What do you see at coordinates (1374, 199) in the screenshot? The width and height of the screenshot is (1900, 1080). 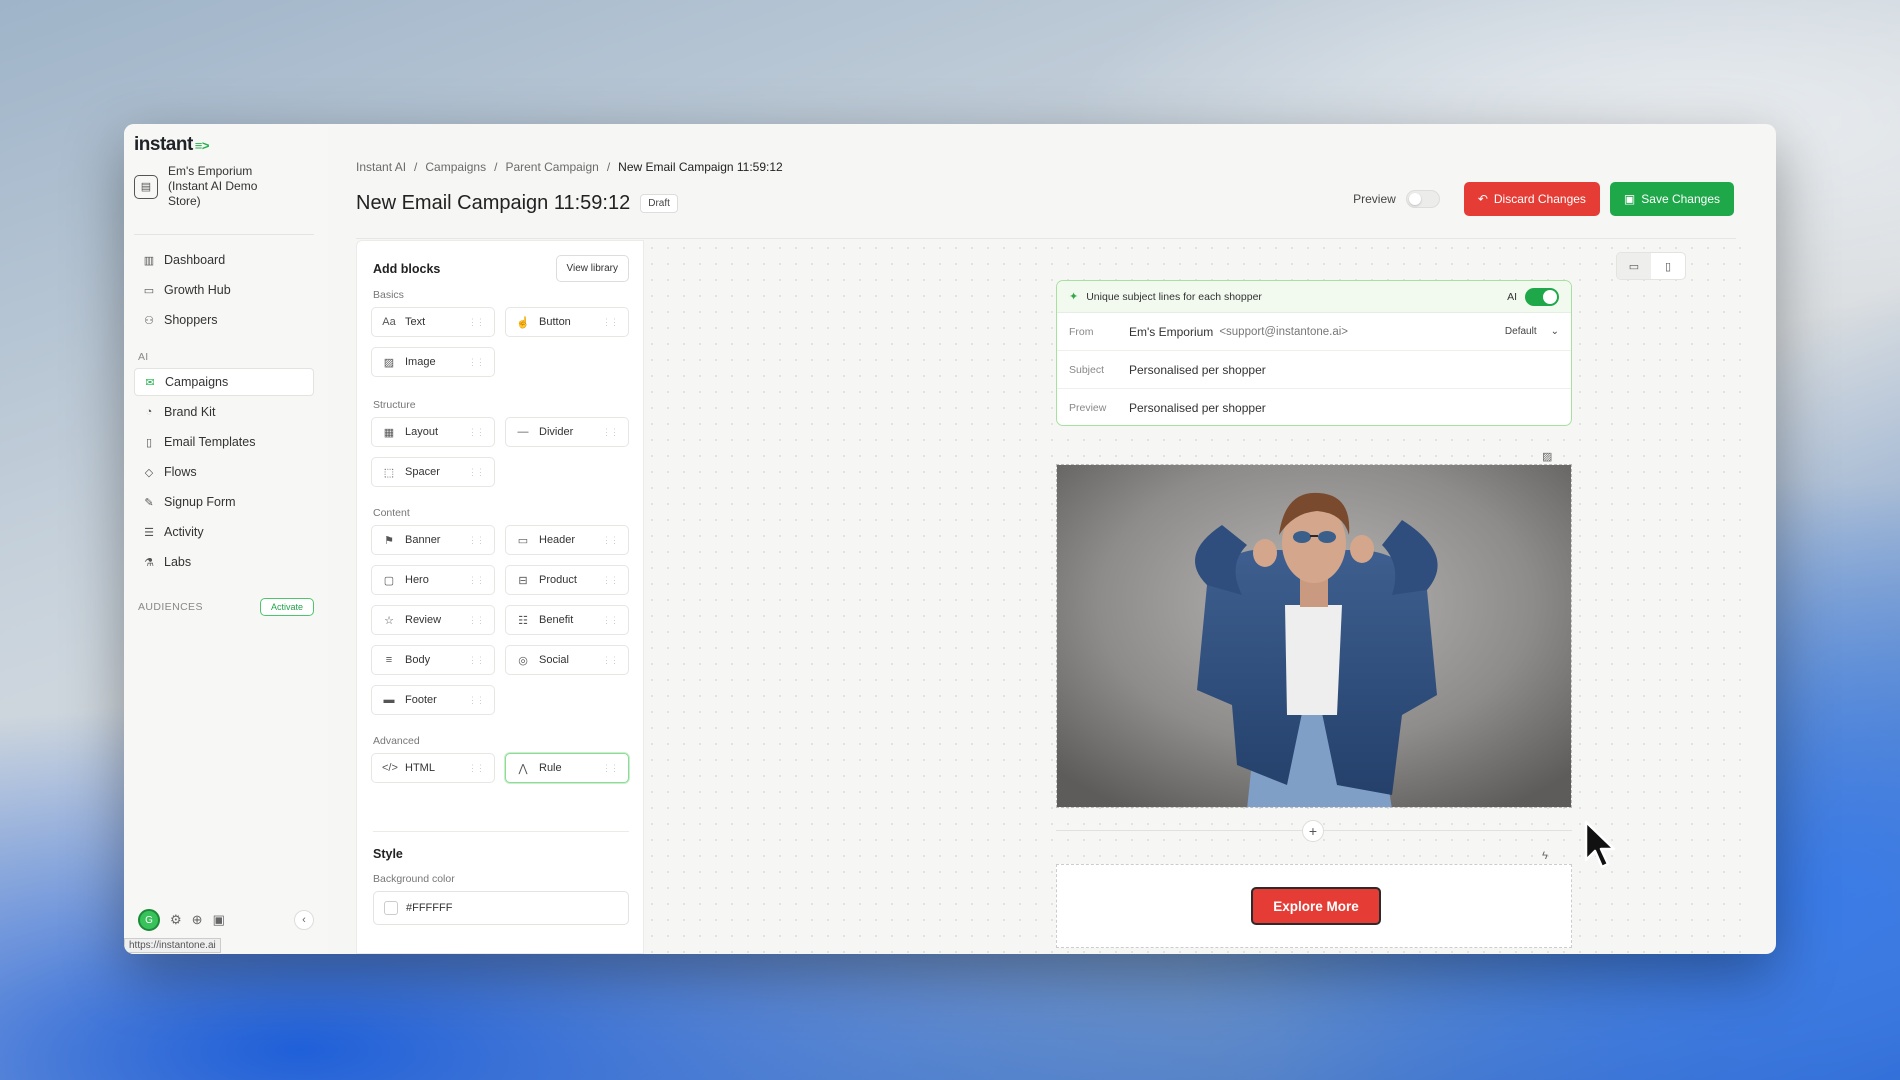 I see `preview-label: Preview` at bounding box center [1374, 199].